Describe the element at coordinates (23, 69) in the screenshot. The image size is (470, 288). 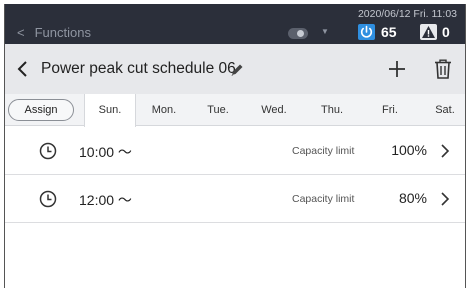
I see `back-arrow-icon` at that location.